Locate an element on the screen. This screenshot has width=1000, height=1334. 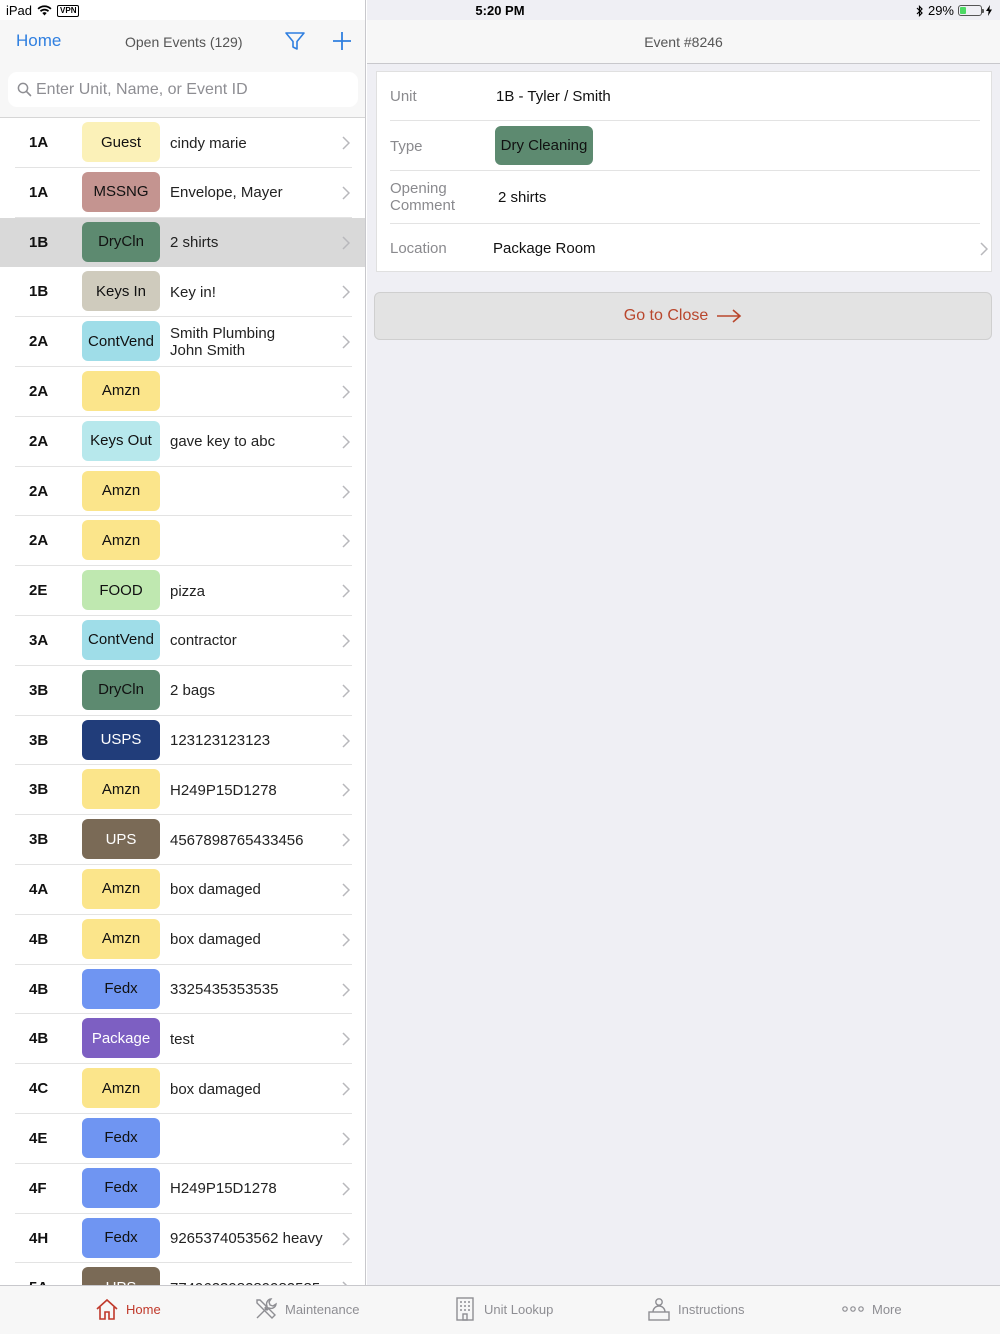
event-row: 4B Fedx 3325435353535 is located at coordinates (182, 990).